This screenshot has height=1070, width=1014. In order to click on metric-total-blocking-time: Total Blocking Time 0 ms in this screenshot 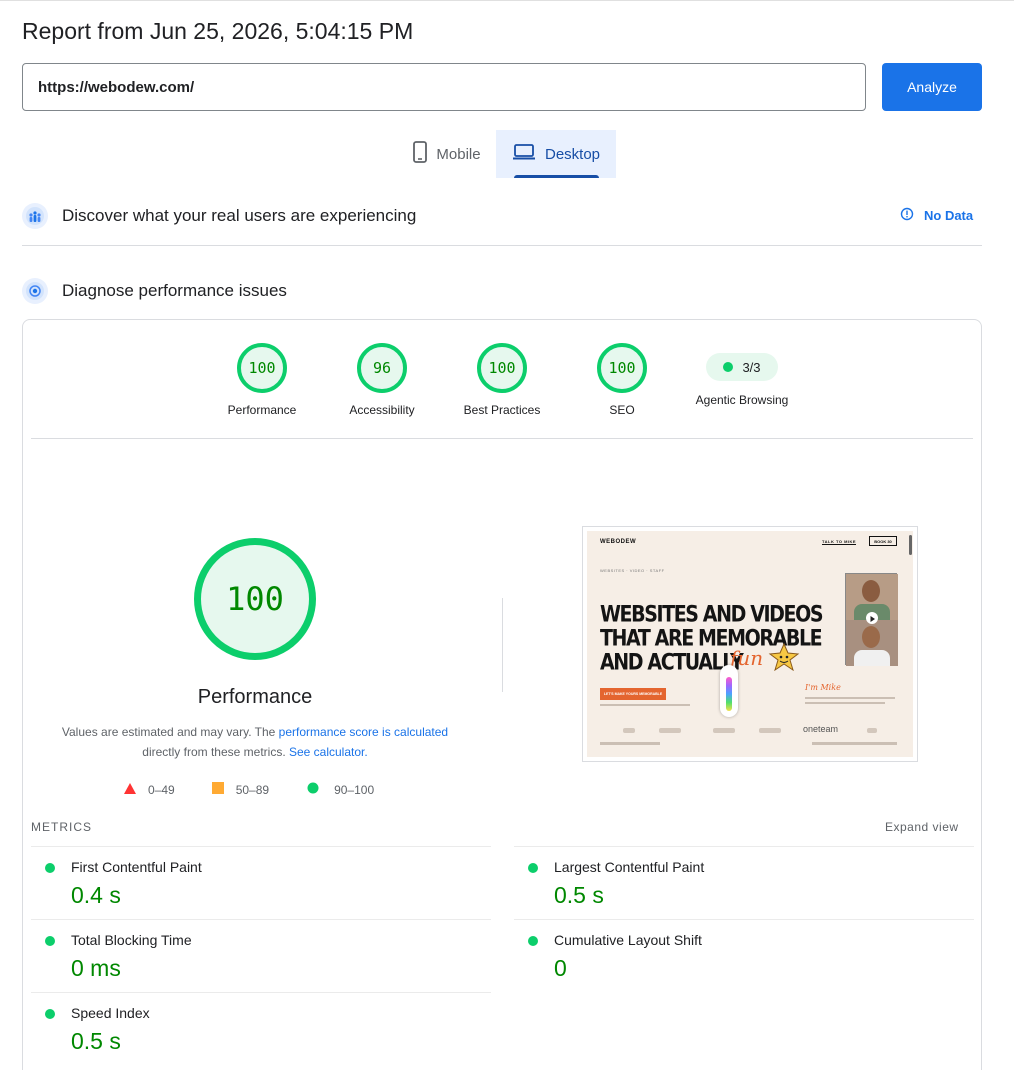, I will do `click(261, 955)`.